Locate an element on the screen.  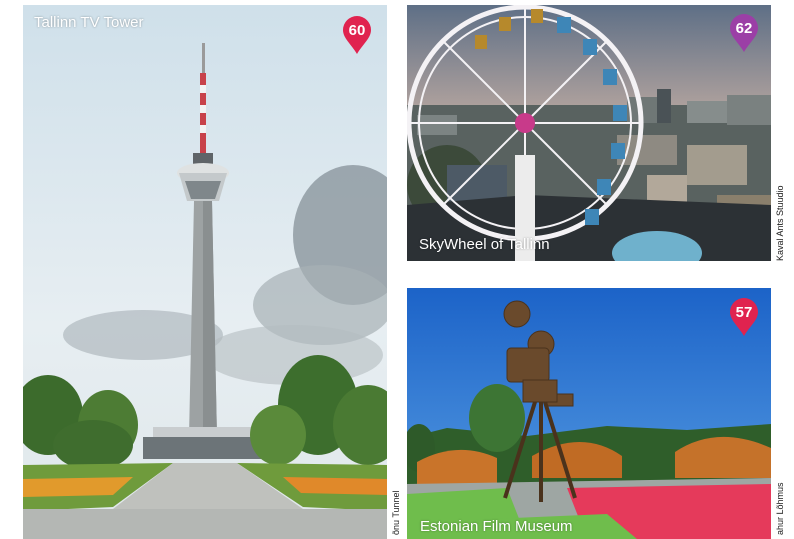
skywheel-photo-credit: Kaval Ants Stuudio is located at coordinates (780, 223).